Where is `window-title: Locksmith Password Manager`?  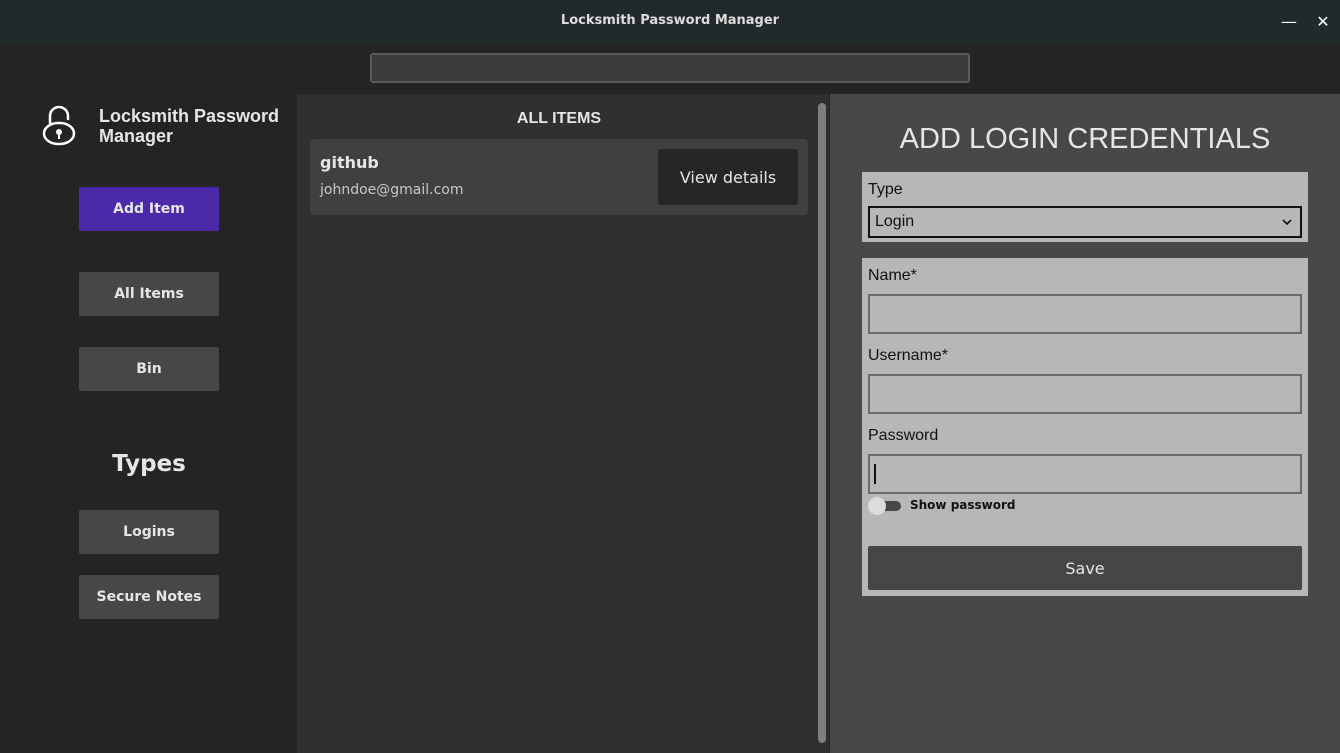 window-title: Locksmith Password Manager is located at coordinates (670, 20).